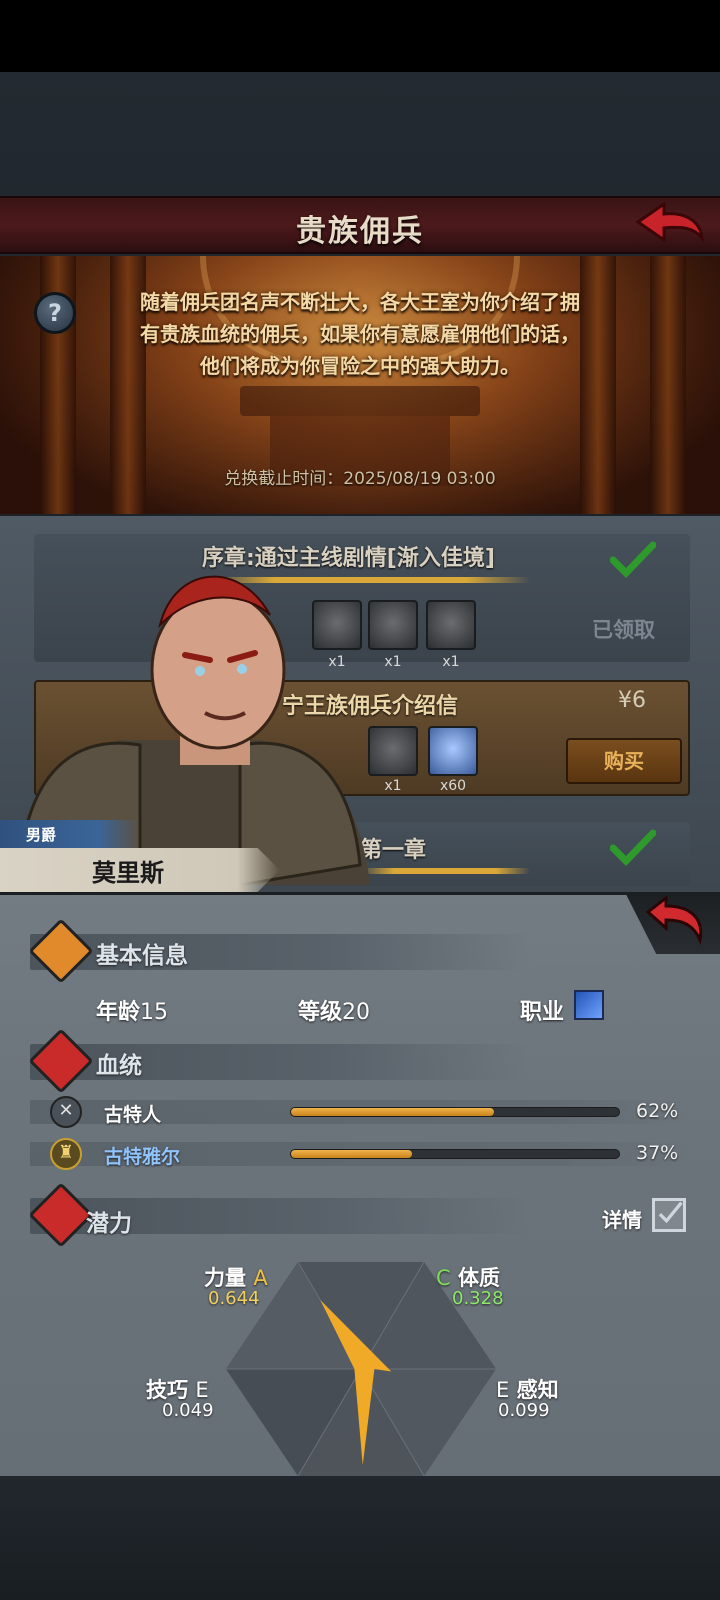 This screenshot has width=720, height=1600. Describe the element at coordinates (167, 1390) in the screenshot. I see `stat-name: 技巧` at that location.